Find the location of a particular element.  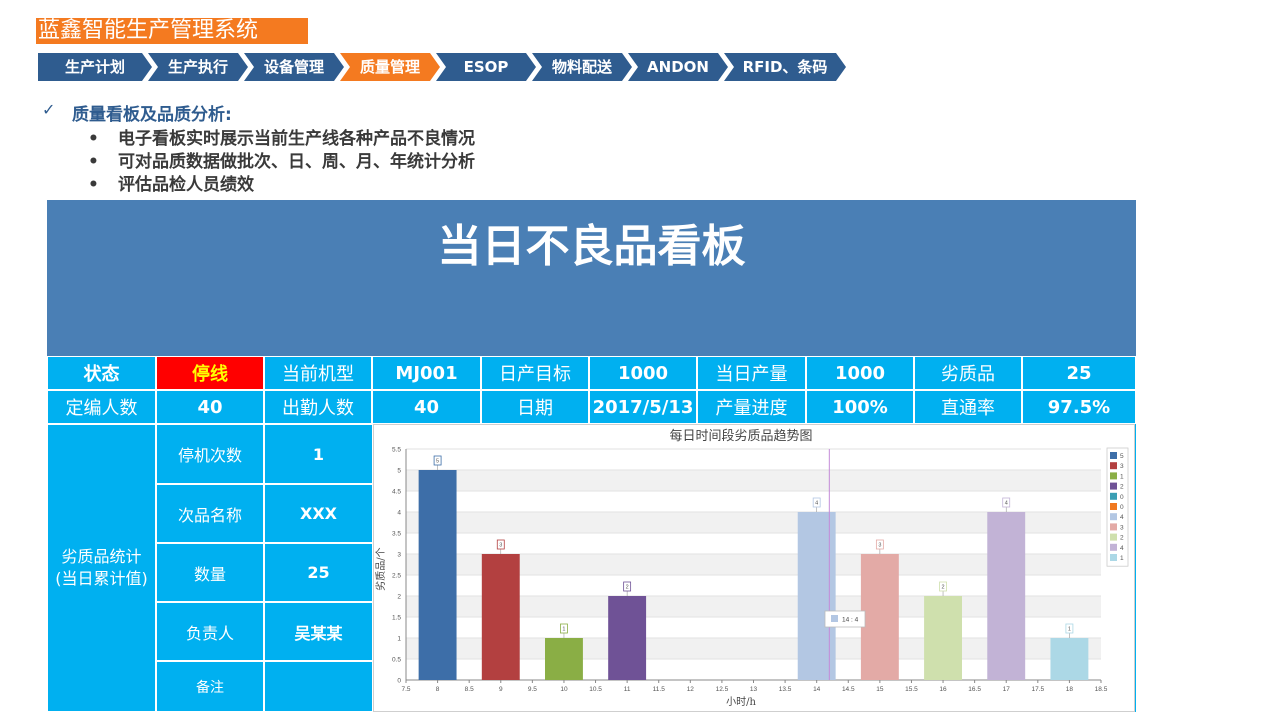

attendance-value: 40 is located at coordinates (426, 407).